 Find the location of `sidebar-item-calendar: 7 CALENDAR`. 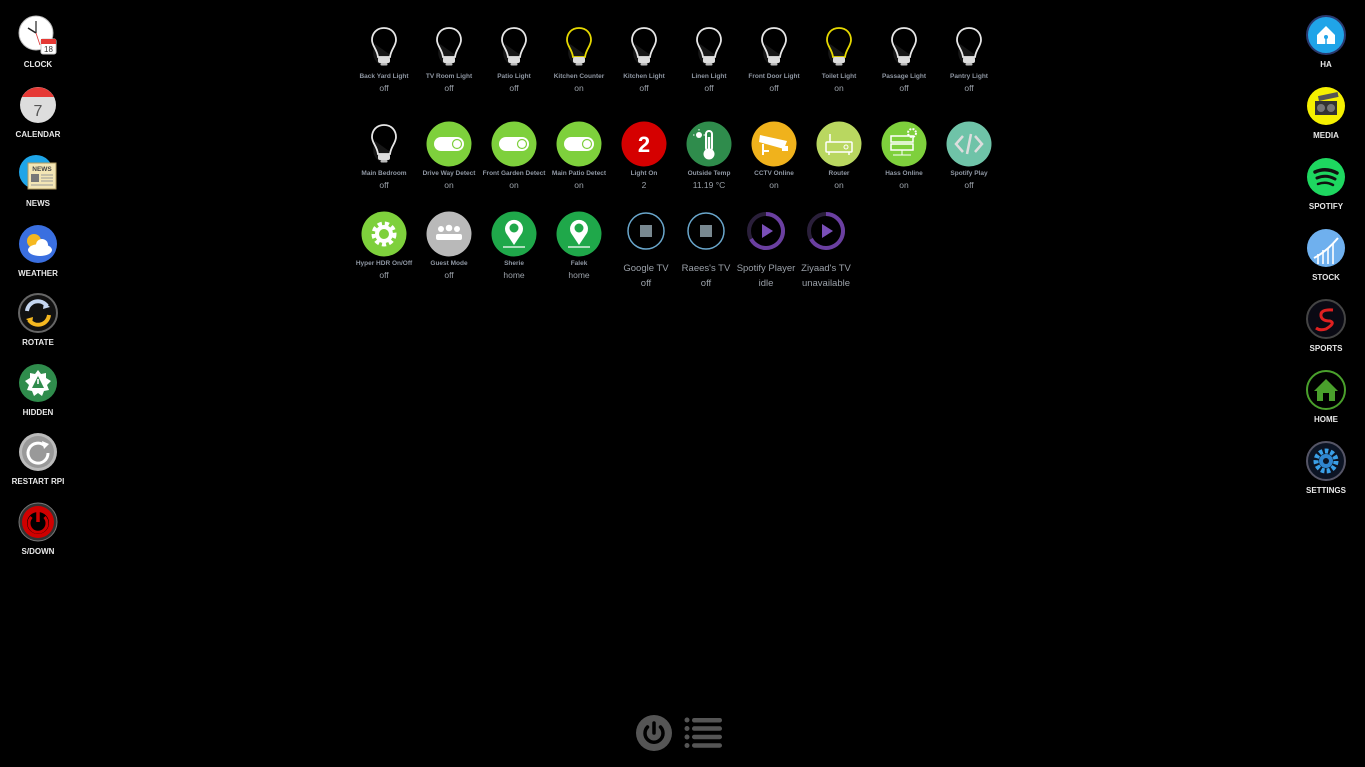

sidebar-item-calendar: 7 CALENDAR is located at coordinates (38, 112).